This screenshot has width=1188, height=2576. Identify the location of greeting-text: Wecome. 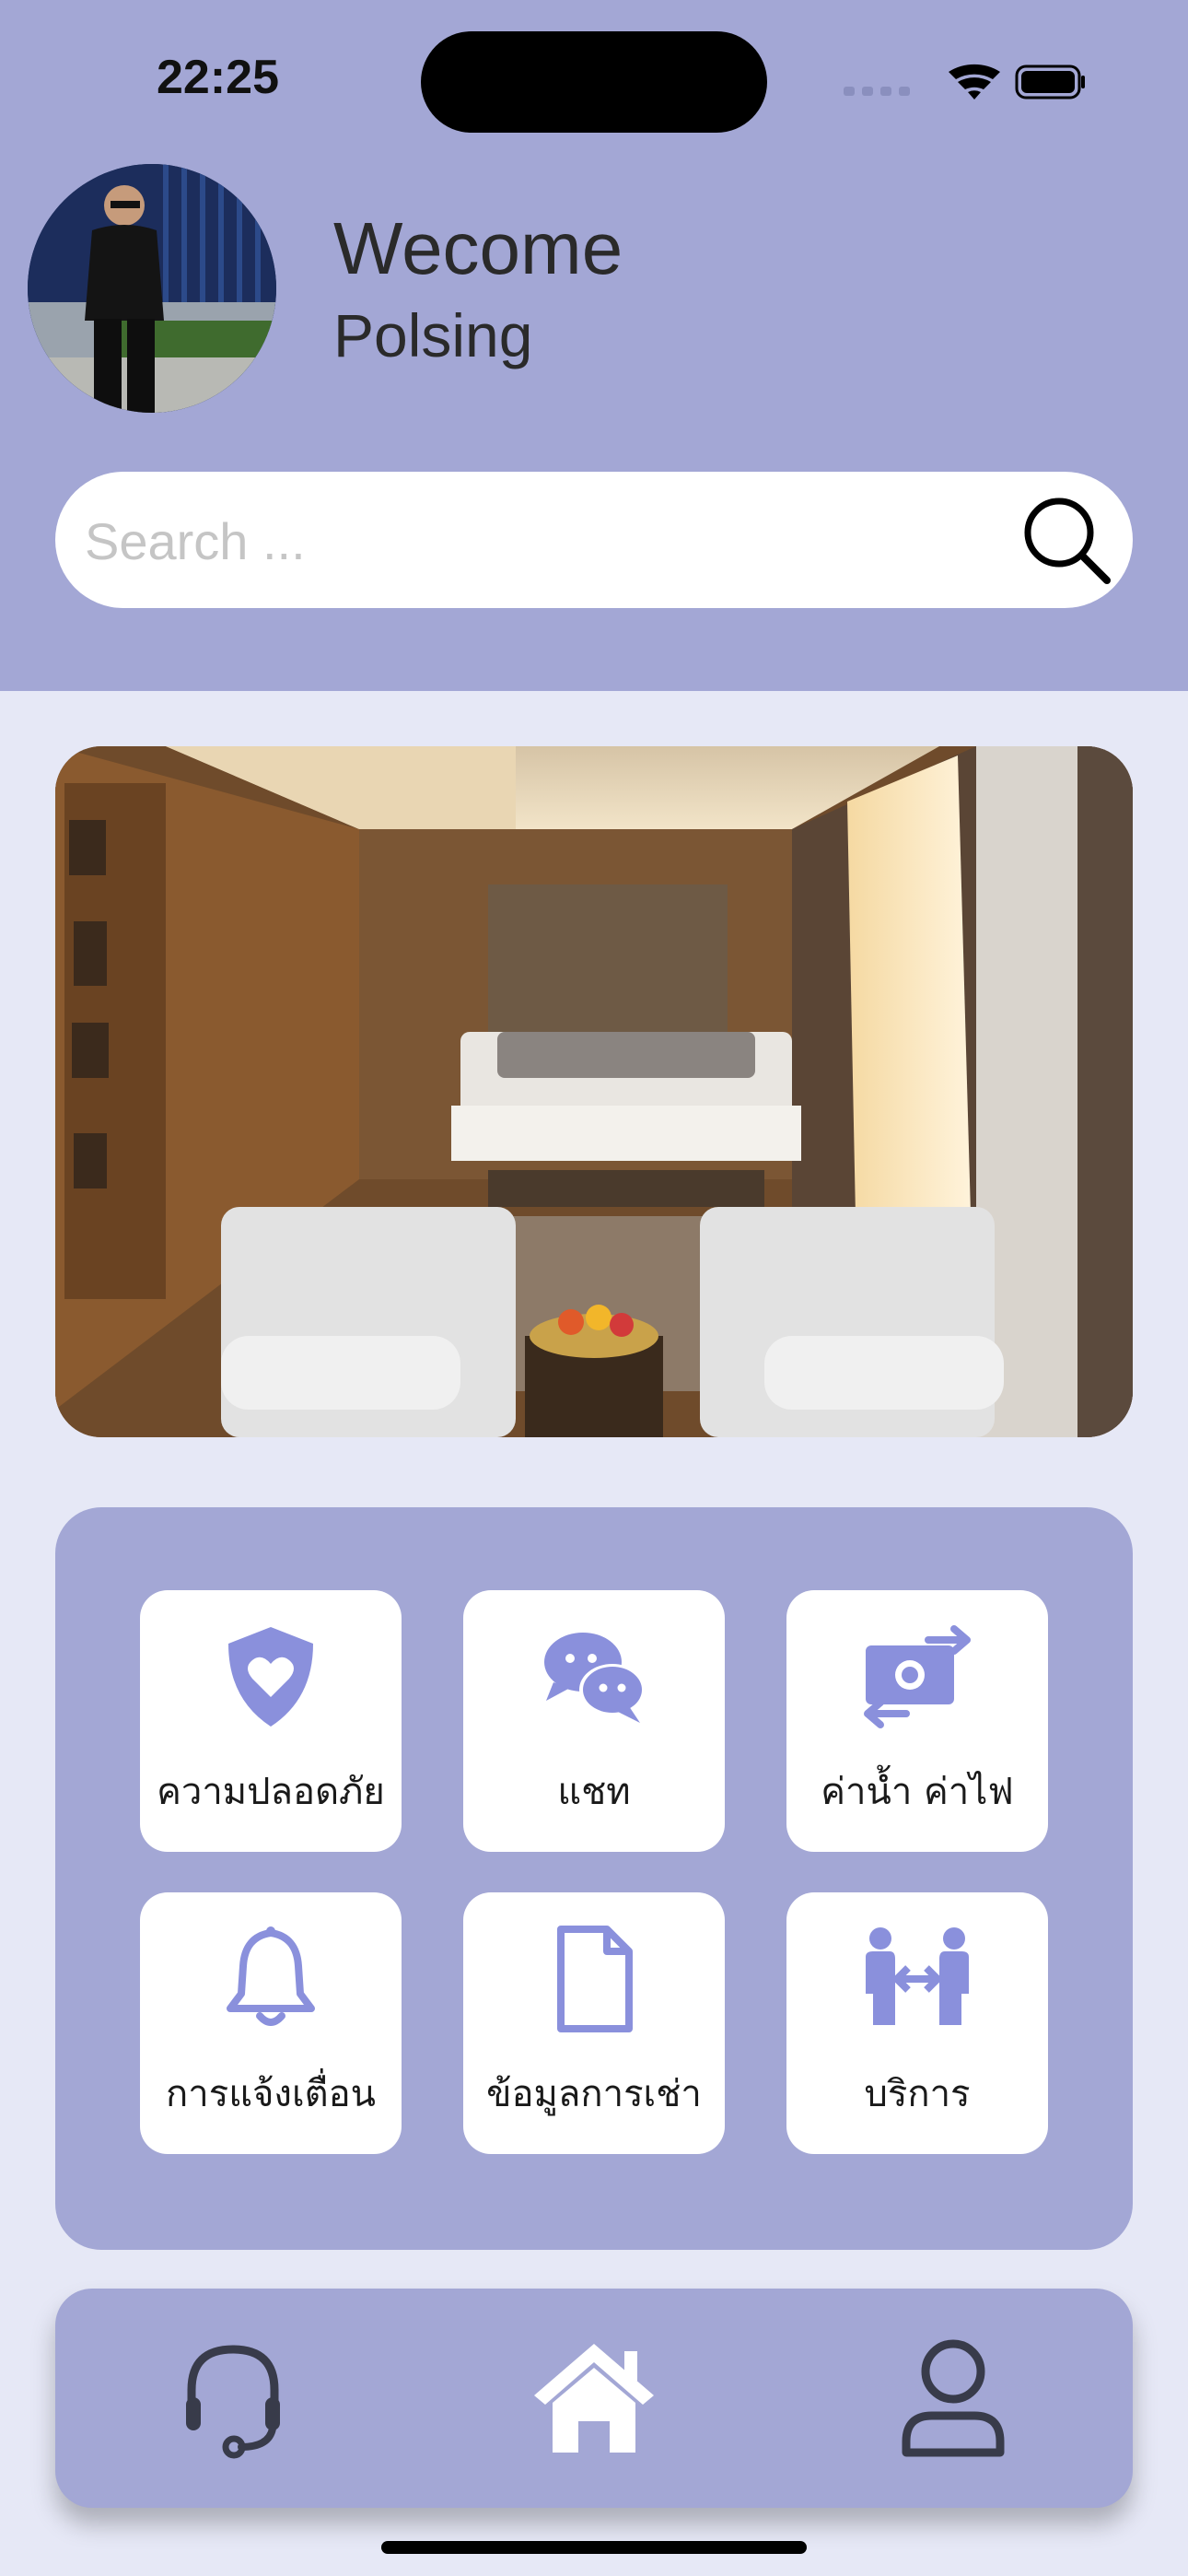
(478, 248).